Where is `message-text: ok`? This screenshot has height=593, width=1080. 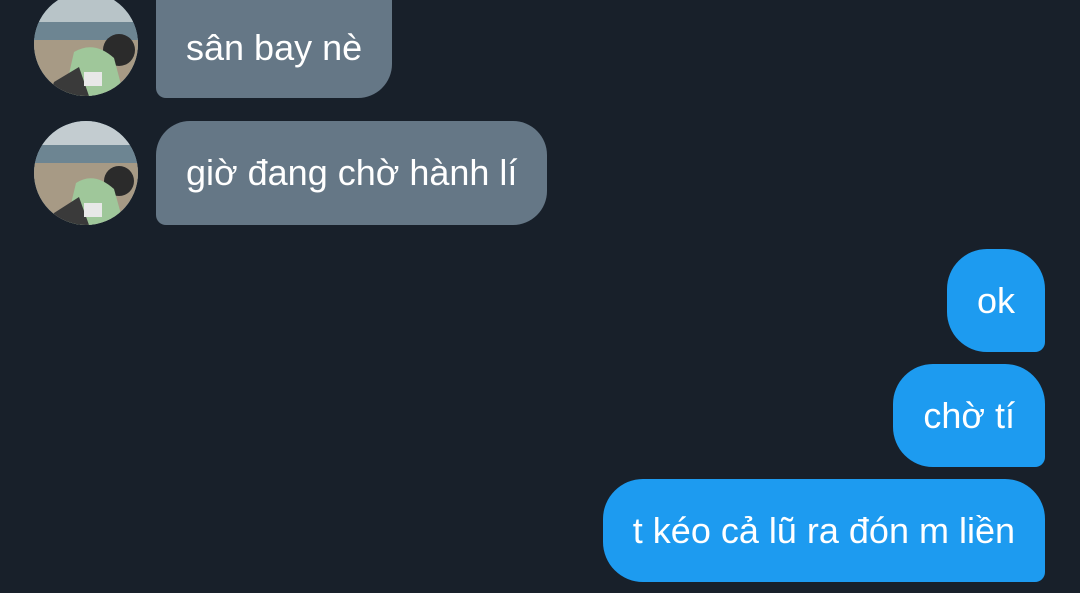 message-text: ok is located at coordinates (995, 300).